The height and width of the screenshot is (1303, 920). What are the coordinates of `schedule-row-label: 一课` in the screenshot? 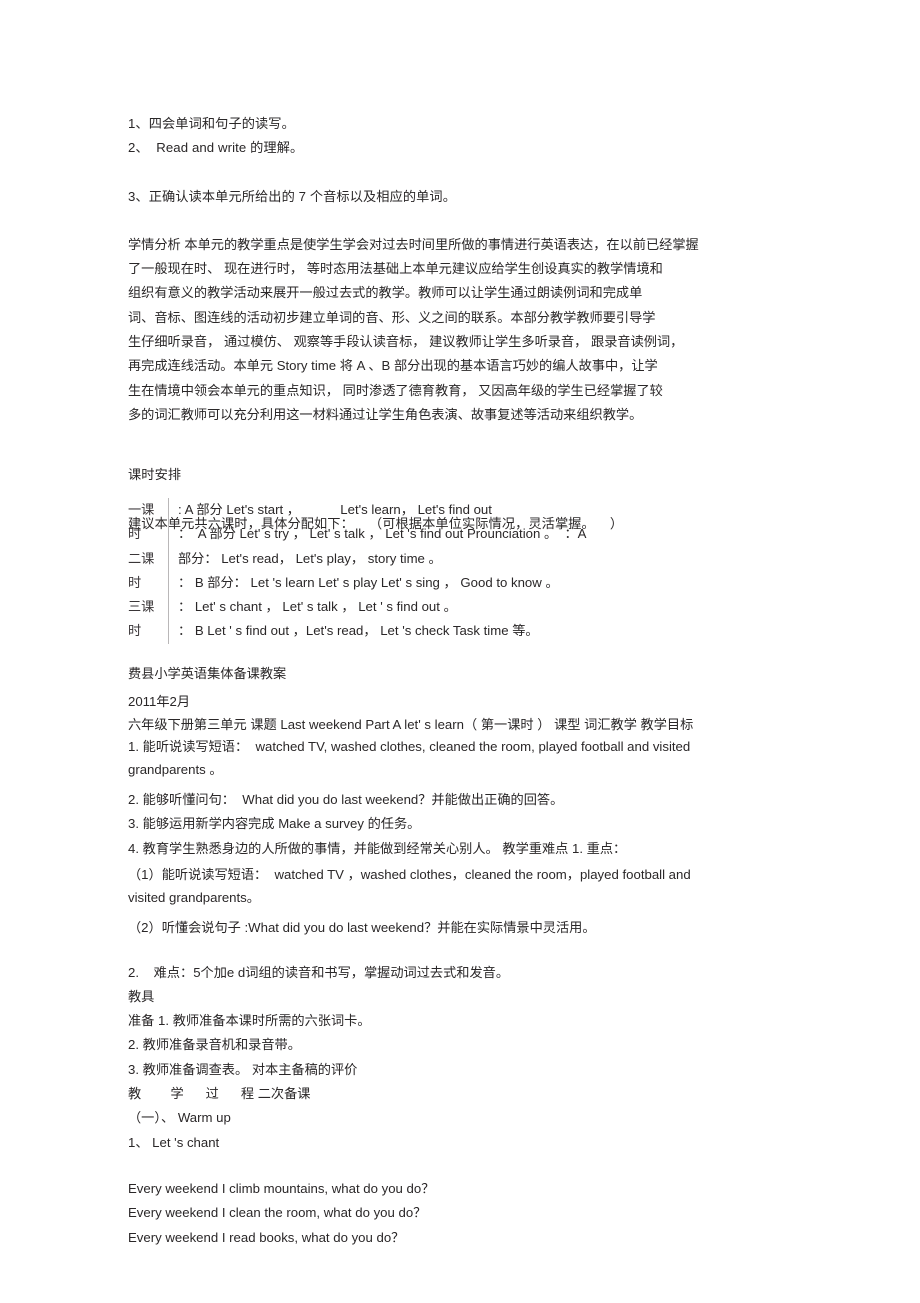 It's located at (141, 509).